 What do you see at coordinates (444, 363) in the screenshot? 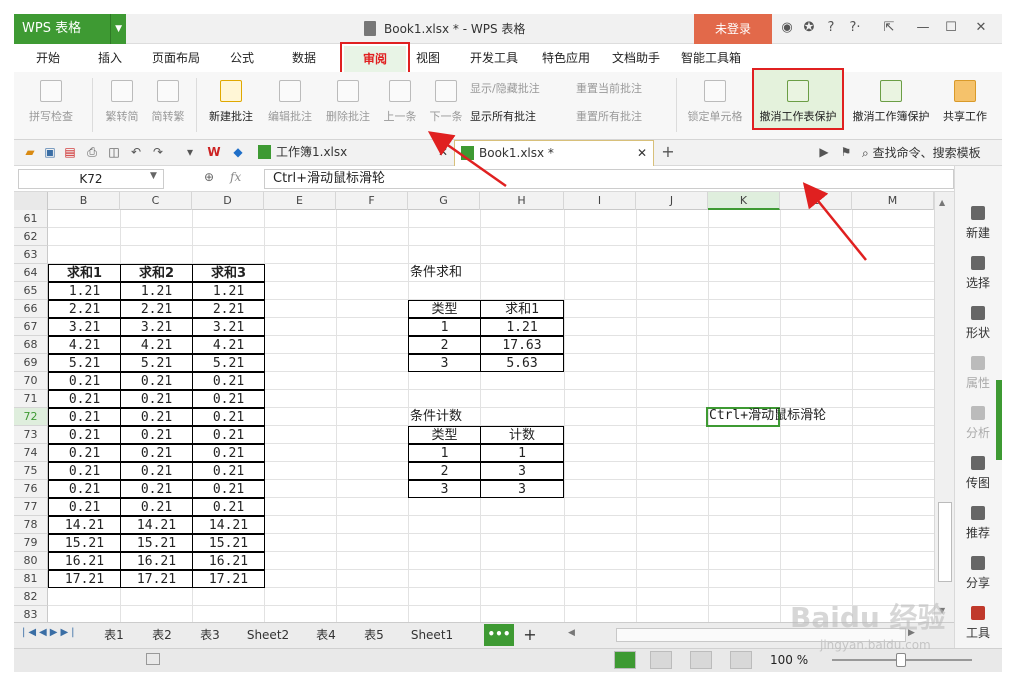
I see `cond-sum-cell: 3` at bounding box center [444, 363].